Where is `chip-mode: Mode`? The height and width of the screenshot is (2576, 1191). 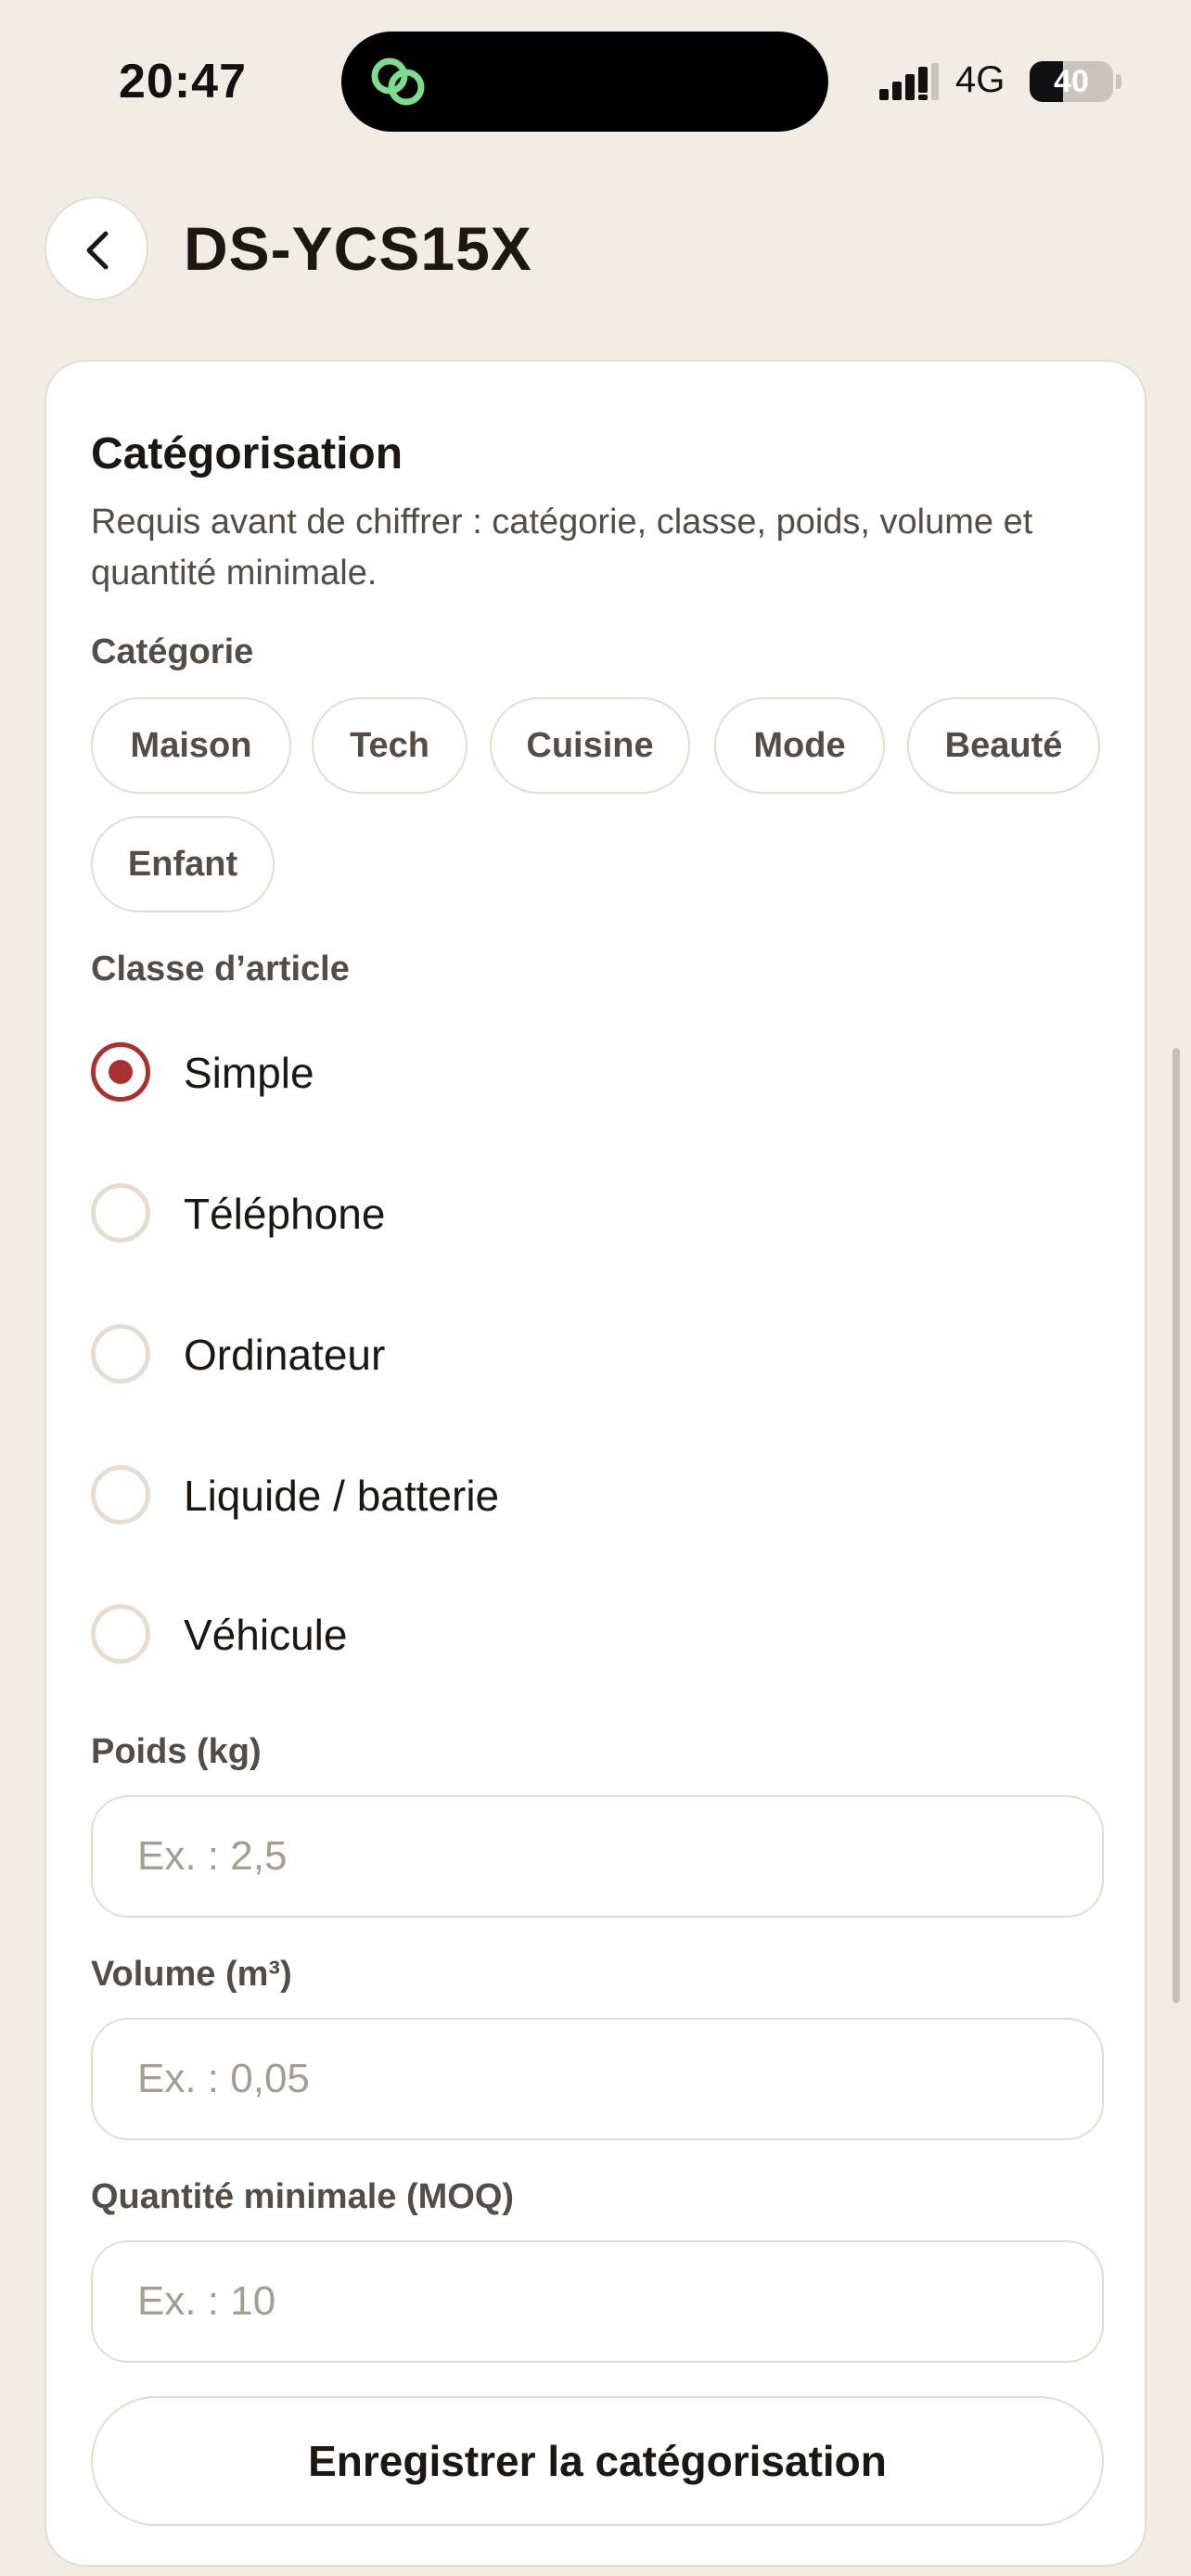
chip-mode: Mode is located at coordinates (799, 746).